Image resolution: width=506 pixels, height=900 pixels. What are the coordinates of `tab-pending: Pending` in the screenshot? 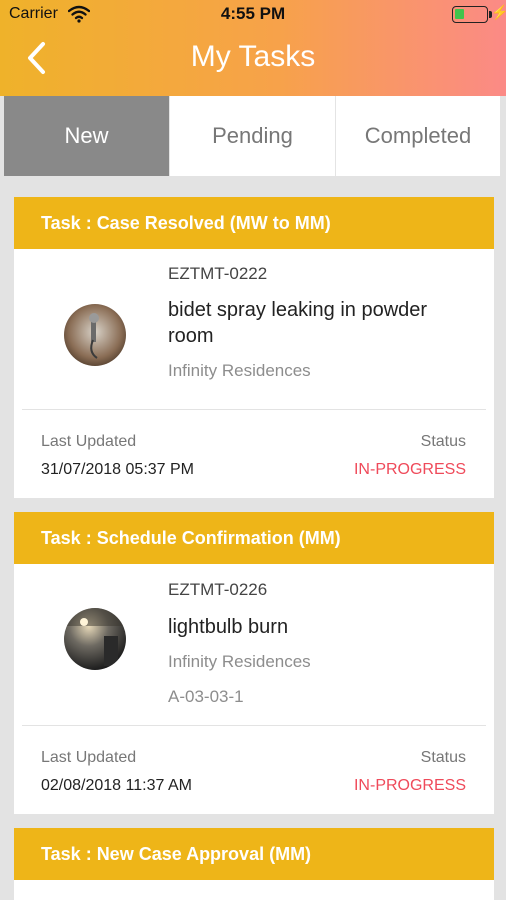 It's located at (252, 136).